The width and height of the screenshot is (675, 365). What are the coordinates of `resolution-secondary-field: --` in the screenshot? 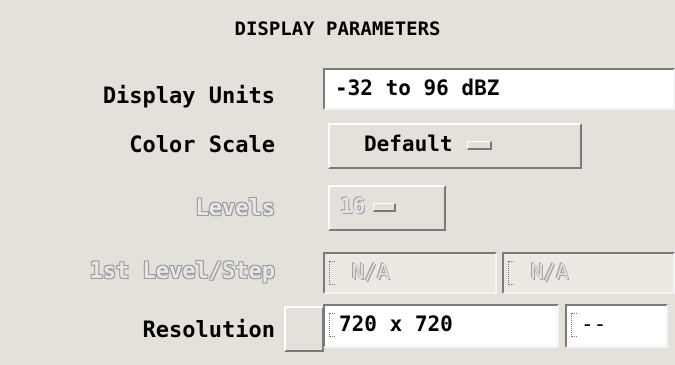 It's located at (616, 326).